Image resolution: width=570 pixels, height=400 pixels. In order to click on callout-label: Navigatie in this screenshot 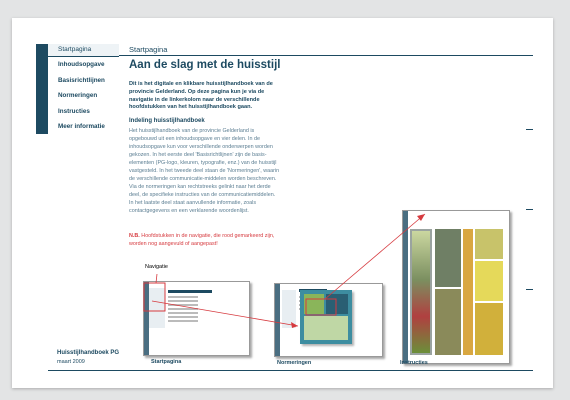, I will do `click(156, 267)`.